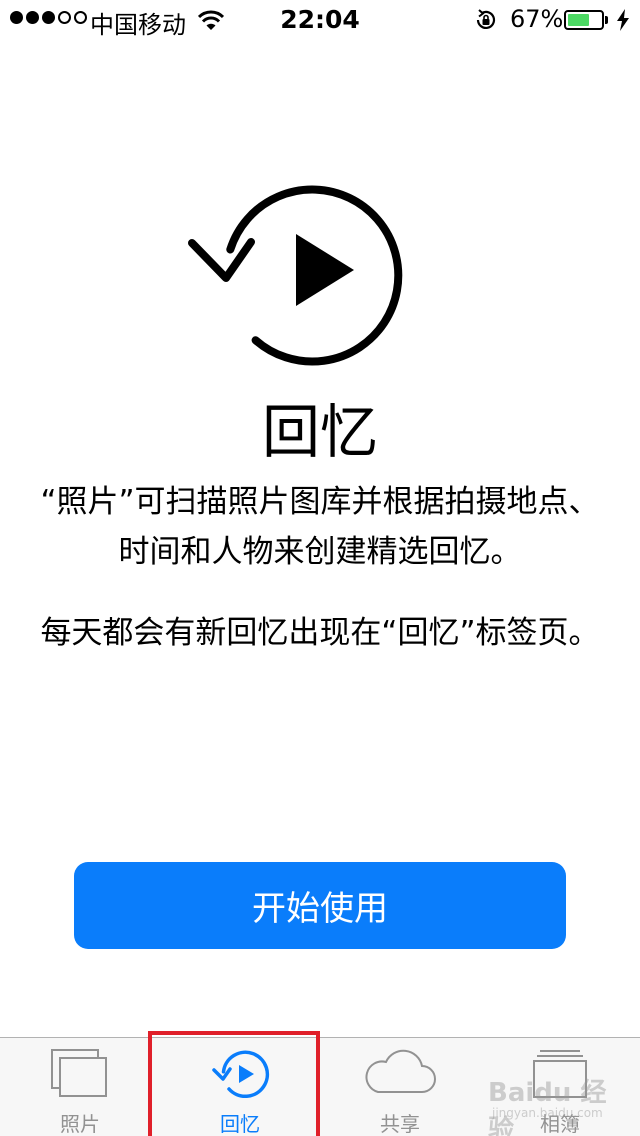 Image resolution: width=640 pixels, height=1136 pixels. What do you see at coordinates (307, 272) in the screenshot?
I see `memories-play-icon` at bounding box center [307, 272].